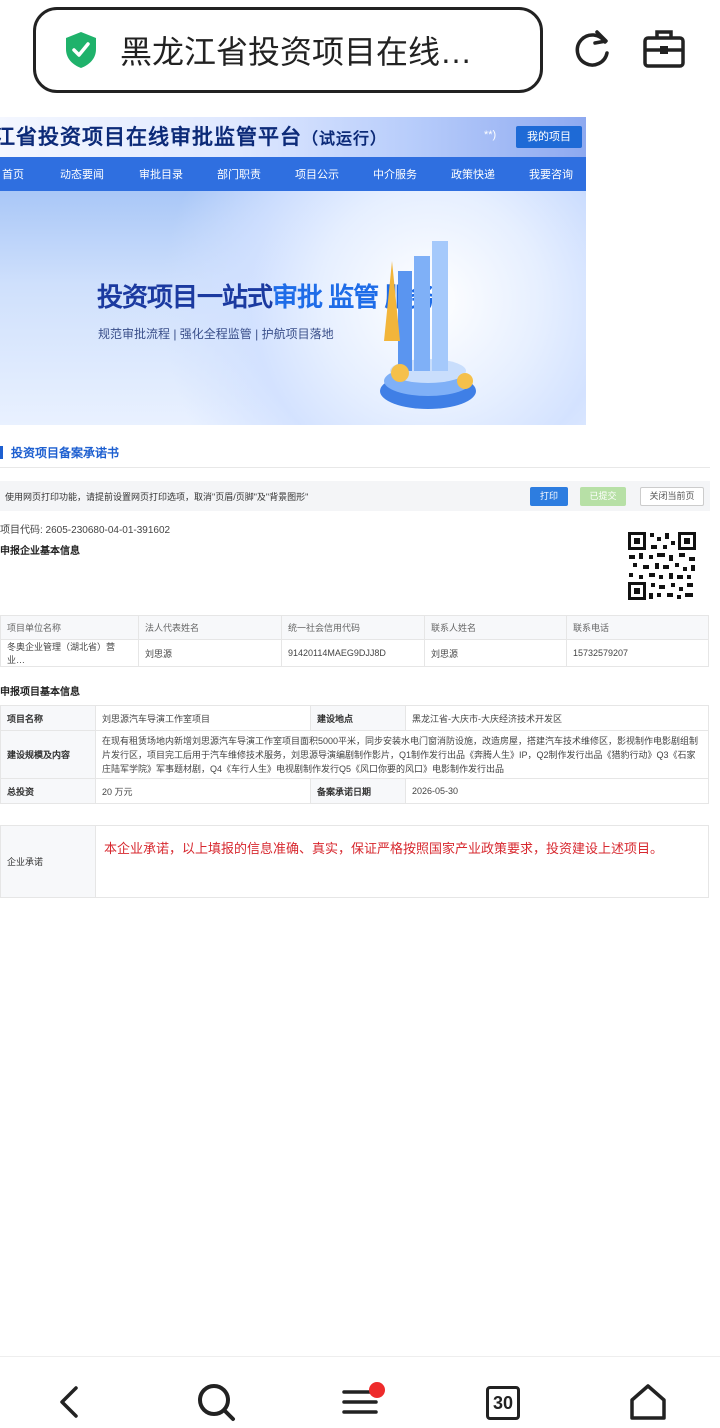 The image size is (720, 1428). I want to click on back-icon, so click(70, 1402).